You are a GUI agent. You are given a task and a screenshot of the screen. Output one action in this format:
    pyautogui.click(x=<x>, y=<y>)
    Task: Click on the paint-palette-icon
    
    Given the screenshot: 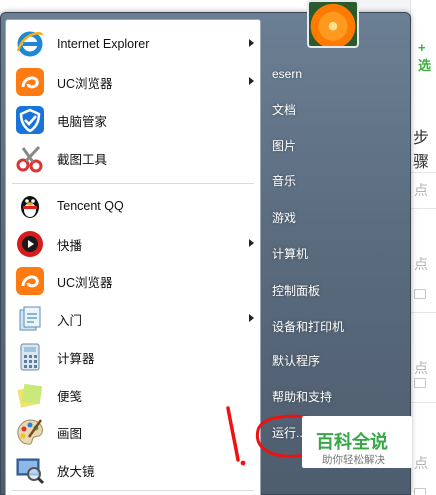 What is the action you would take?
    pyautogui.click(x=30, y=432)
    